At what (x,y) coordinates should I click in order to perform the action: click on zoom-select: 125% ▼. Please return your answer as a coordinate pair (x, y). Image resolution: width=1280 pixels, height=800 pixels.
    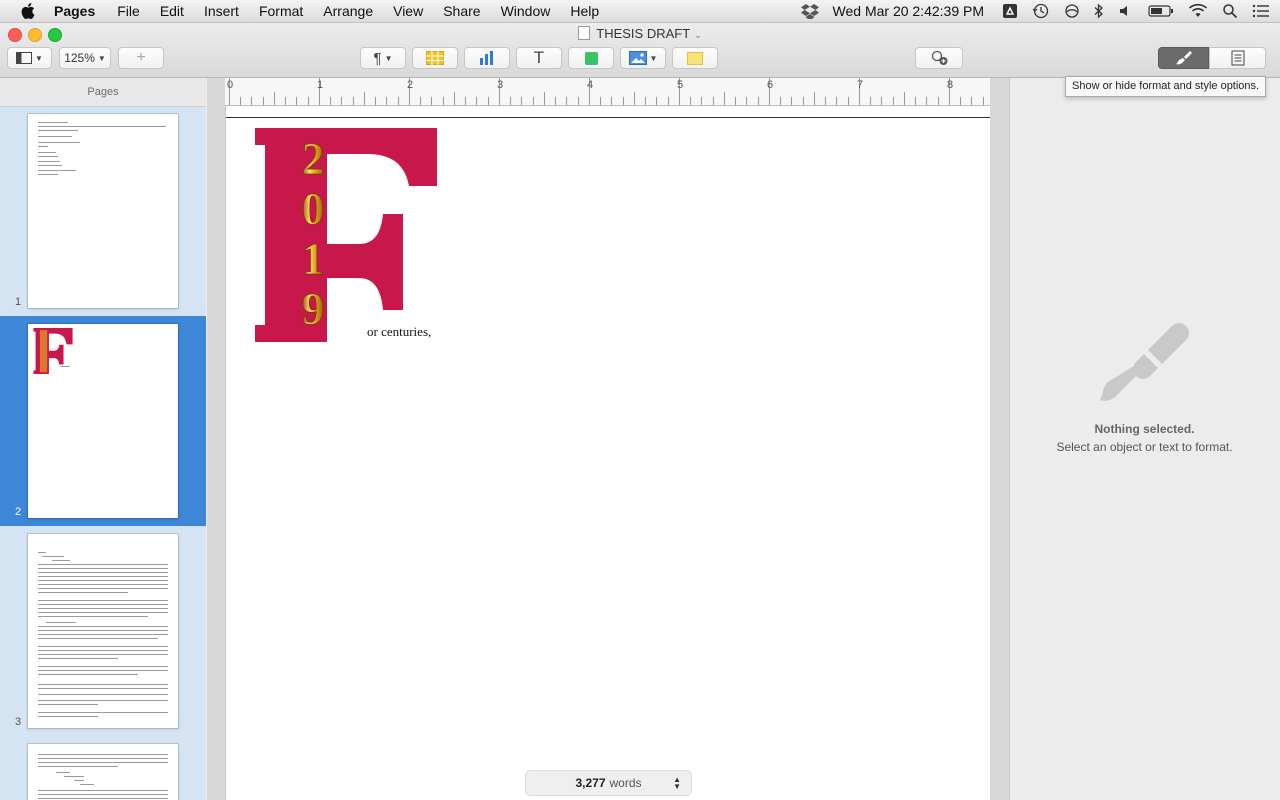
    Looking at the image, I should click on (85, 58).